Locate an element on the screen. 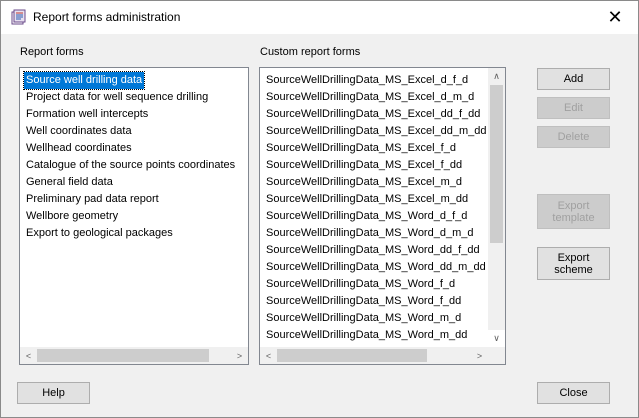 The height and width of the screenshot is (418, 639). scroll-down-arrow-icon: ∨ is located at coordinates (496, 338).